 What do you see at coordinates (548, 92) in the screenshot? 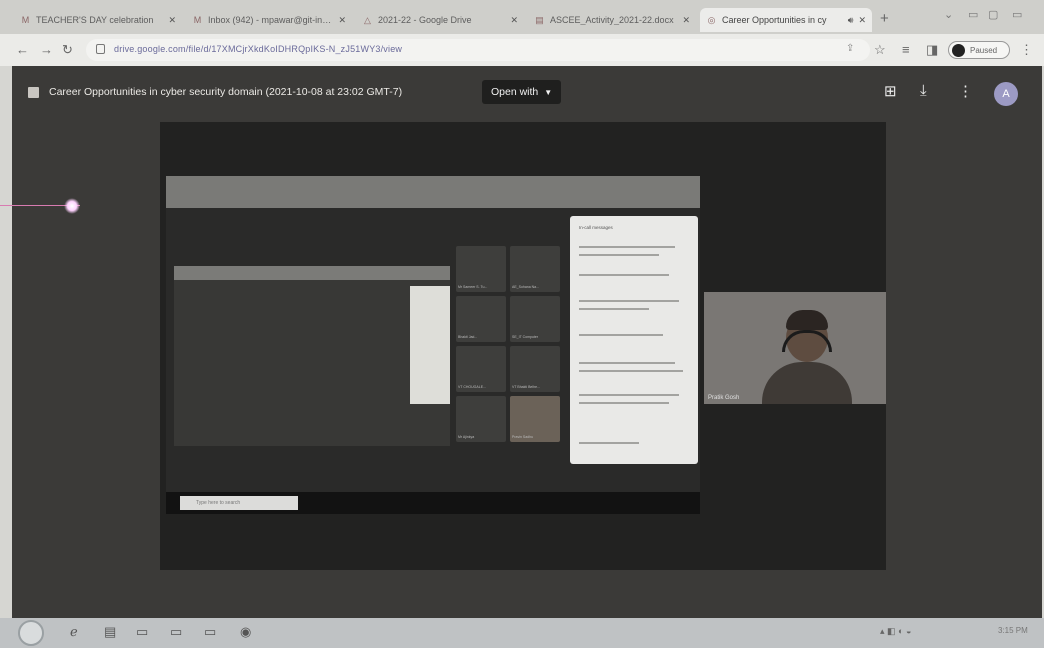
I see `caret-down-icon: ▼` at bounding box center [548, 92].